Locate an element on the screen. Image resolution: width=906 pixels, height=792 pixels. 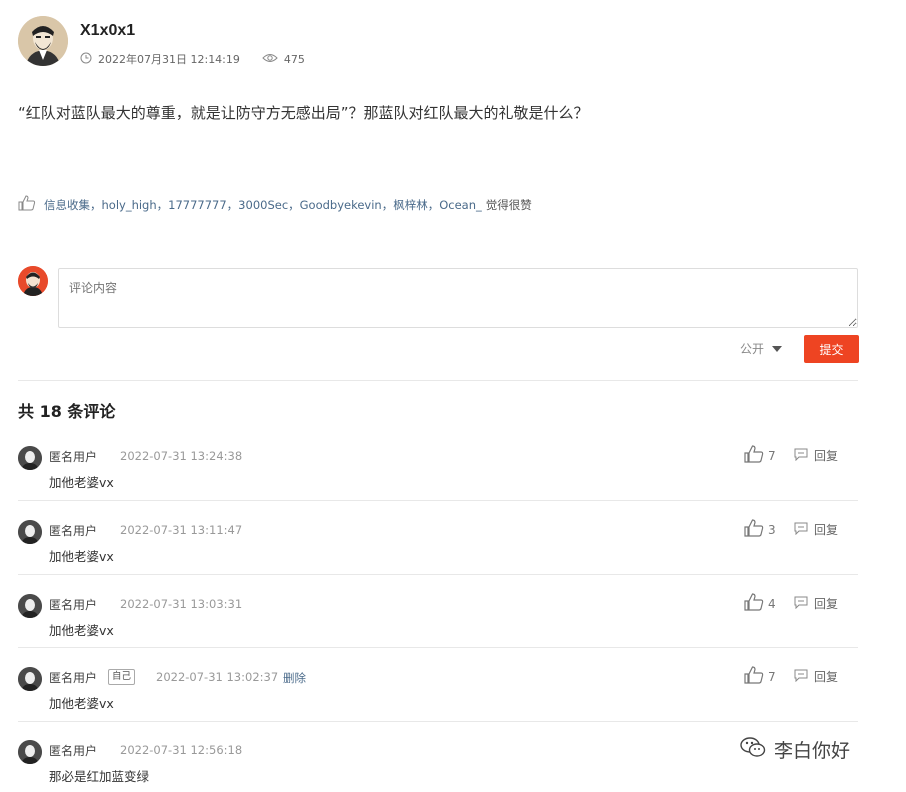
comment-time: 2022-07-31 13:24:38 is located at coordinates (181, 456).